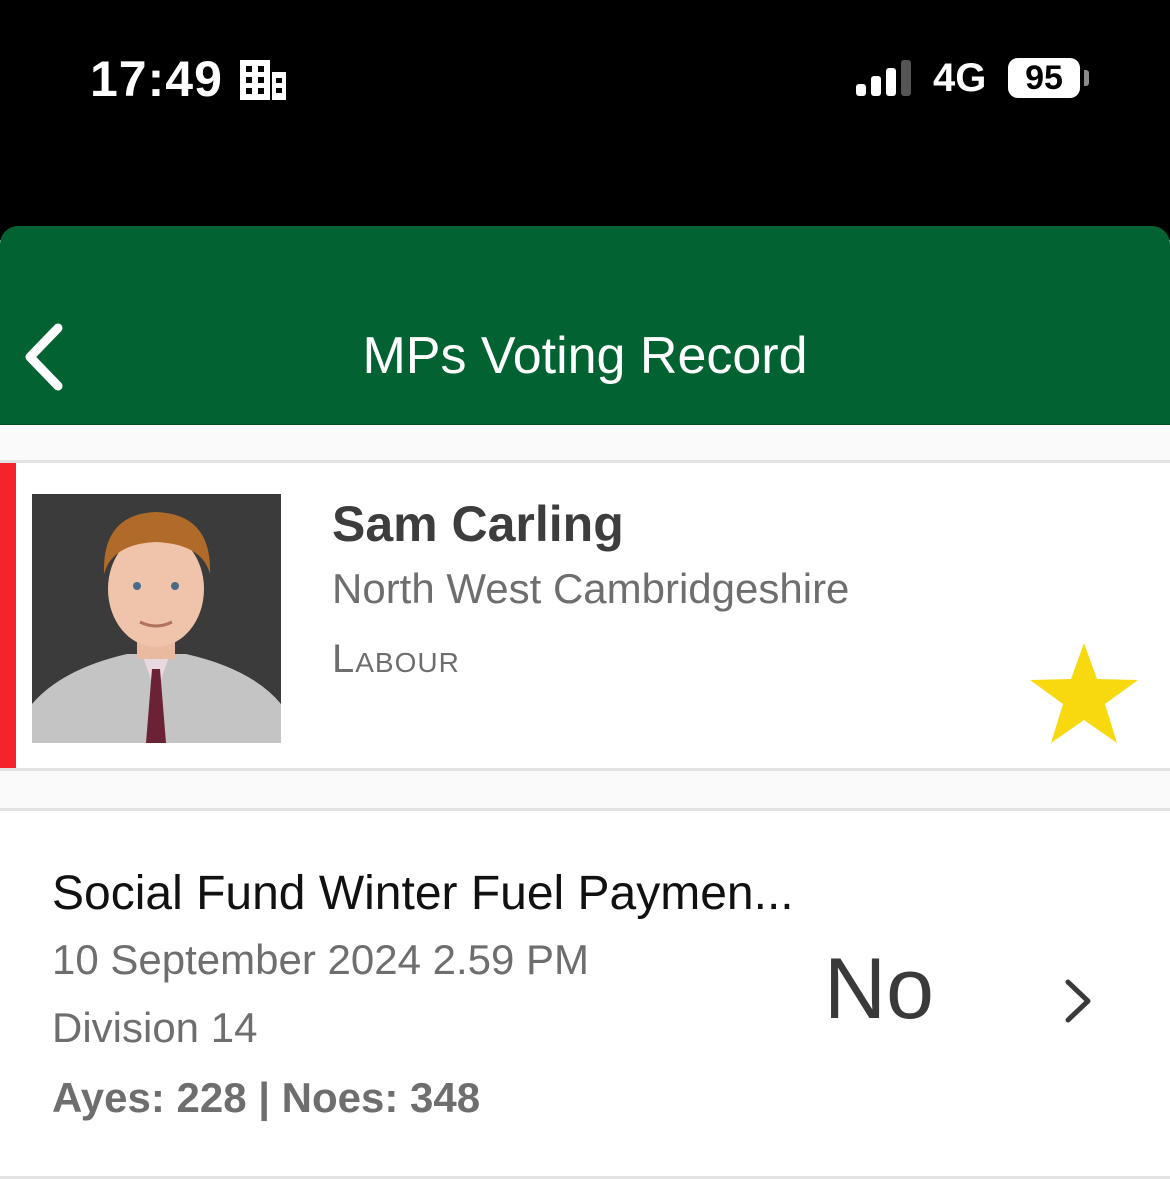  I want to click on mp-constituency: North West Cambridgeshire, so click(591, 588).